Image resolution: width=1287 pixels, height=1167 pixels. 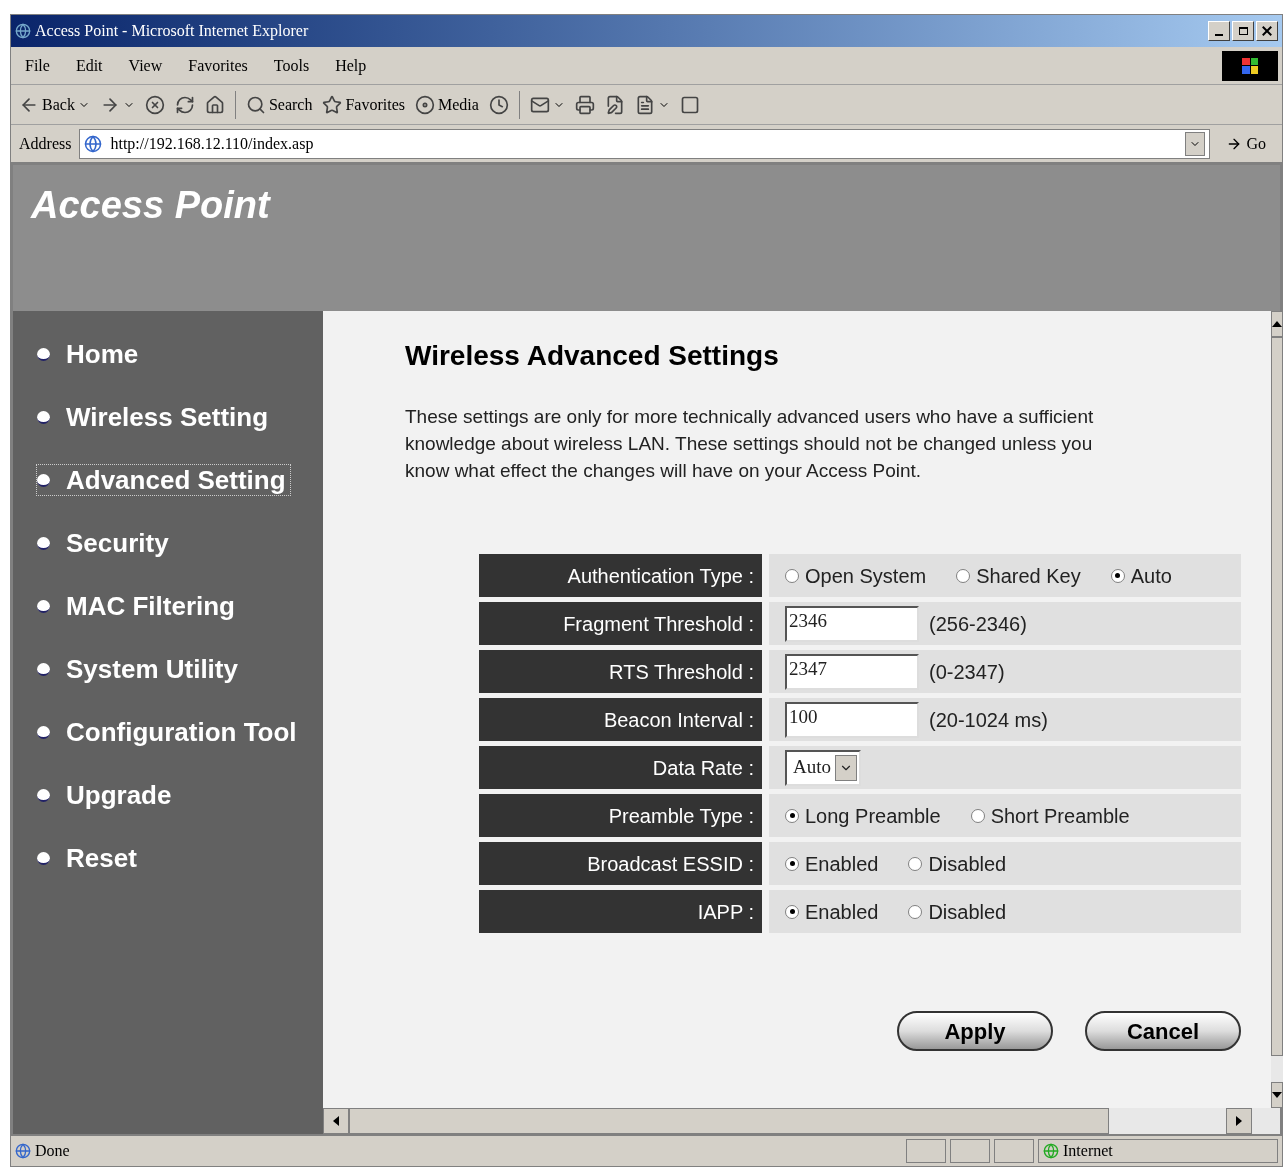 What do you see at coordinates (1250, 65) in the screenshot?
I see `windows-logo-icon` at bounding box center [1250, 65].